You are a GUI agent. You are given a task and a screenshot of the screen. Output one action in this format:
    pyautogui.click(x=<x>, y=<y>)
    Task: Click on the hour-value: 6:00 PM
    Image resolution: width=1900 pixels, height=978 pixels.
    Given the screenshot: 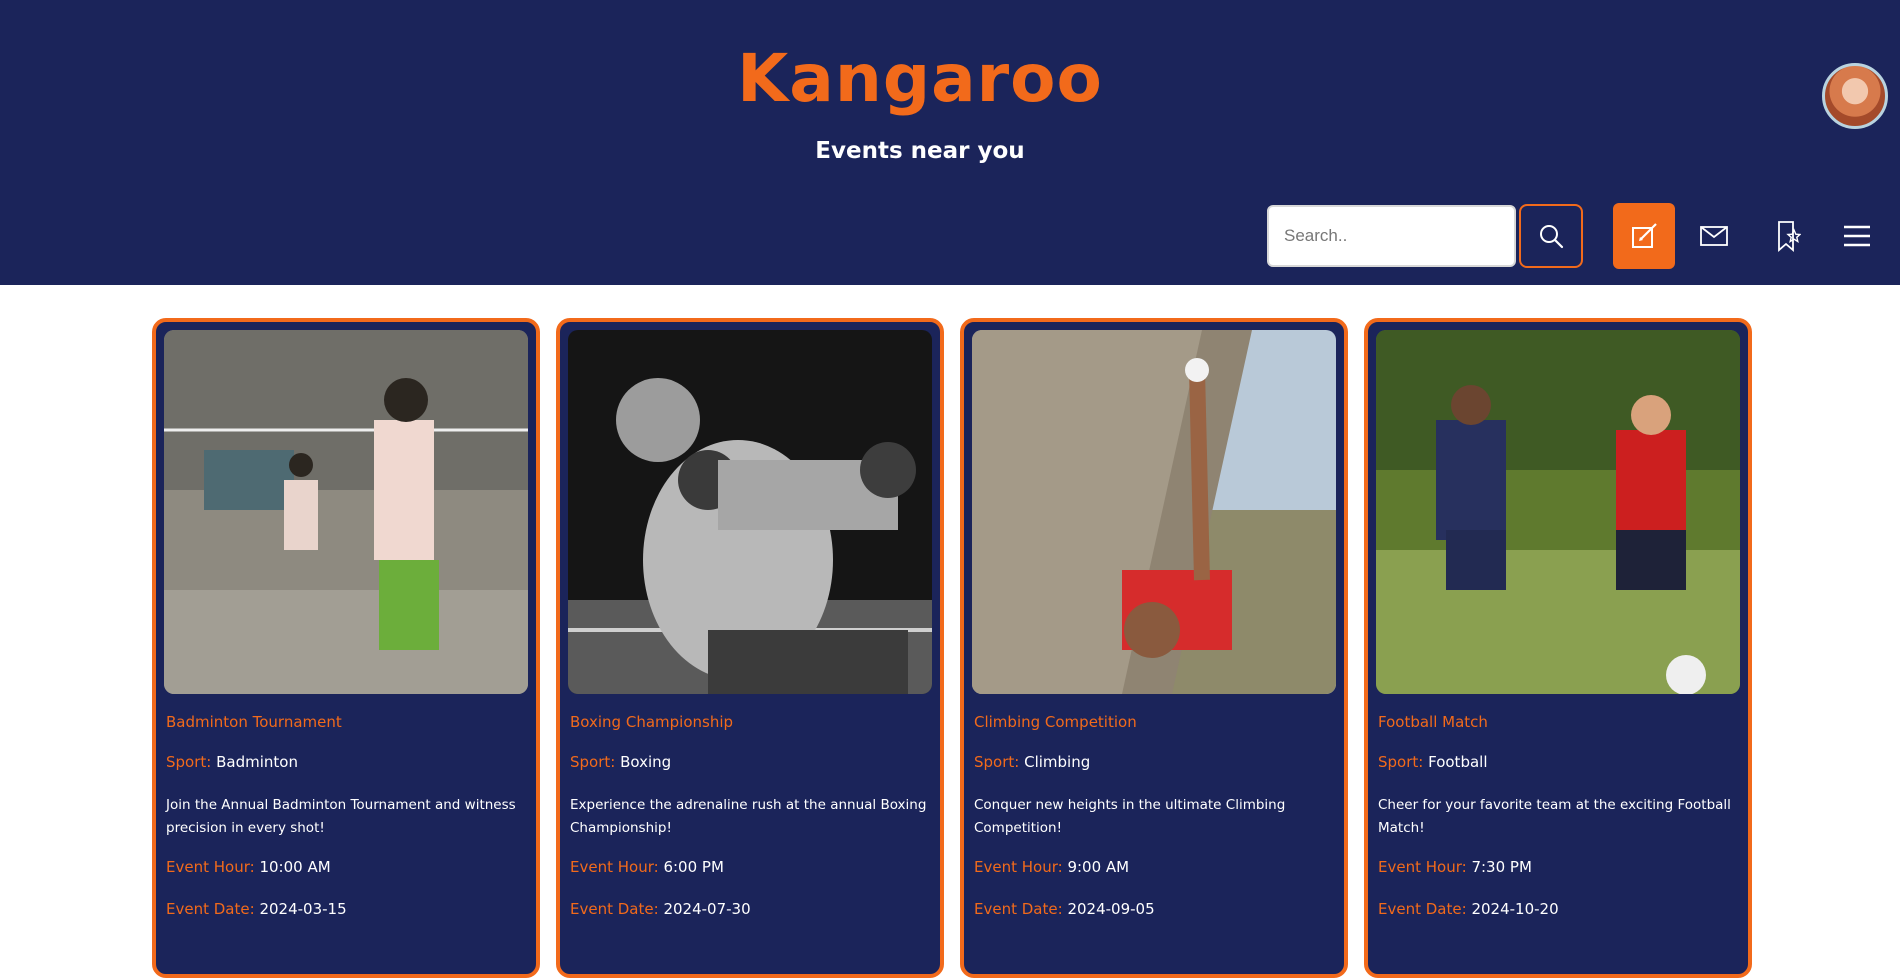 What is the action you would take?
    pyautogui.click(x=693, y=867)
    